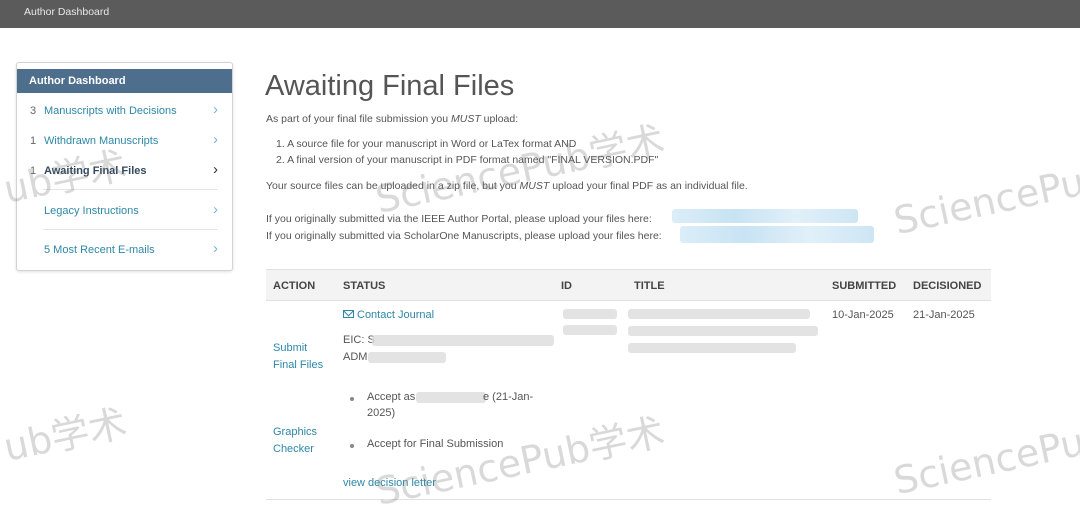 The width and height of the screenshot is (1080, 512). What do you see at coordinates (348, 314) in the screenshot?
I see `envelope-icon` at bounding box center [348, 314].